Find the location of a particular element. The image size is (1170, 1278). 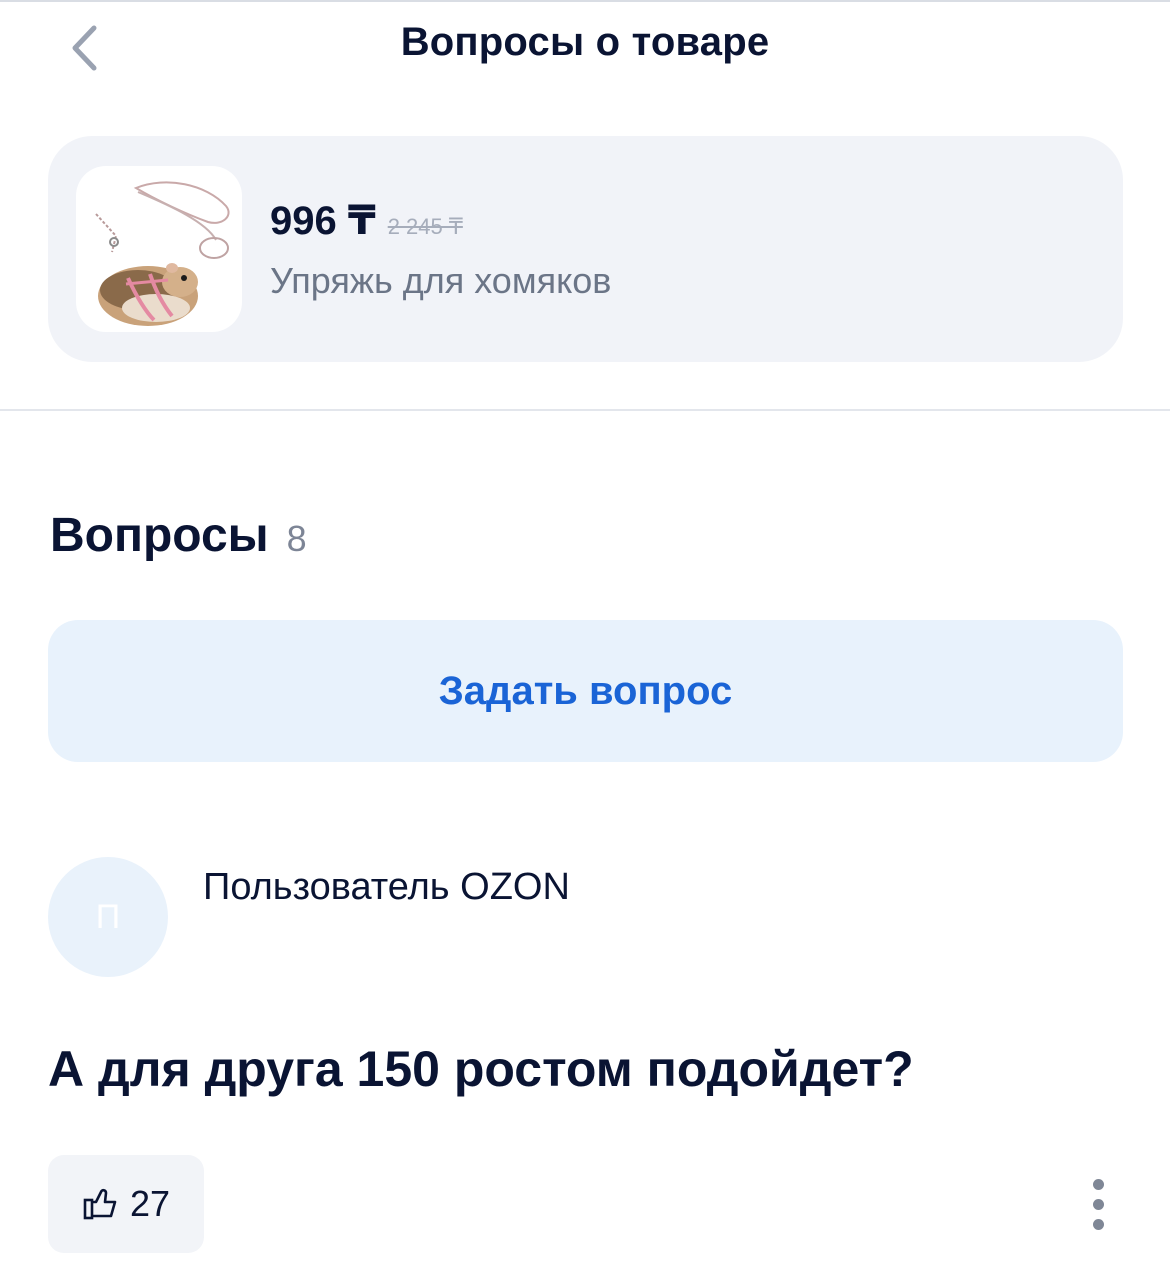

like-count: 27 is located at coordinates (150, 1203).